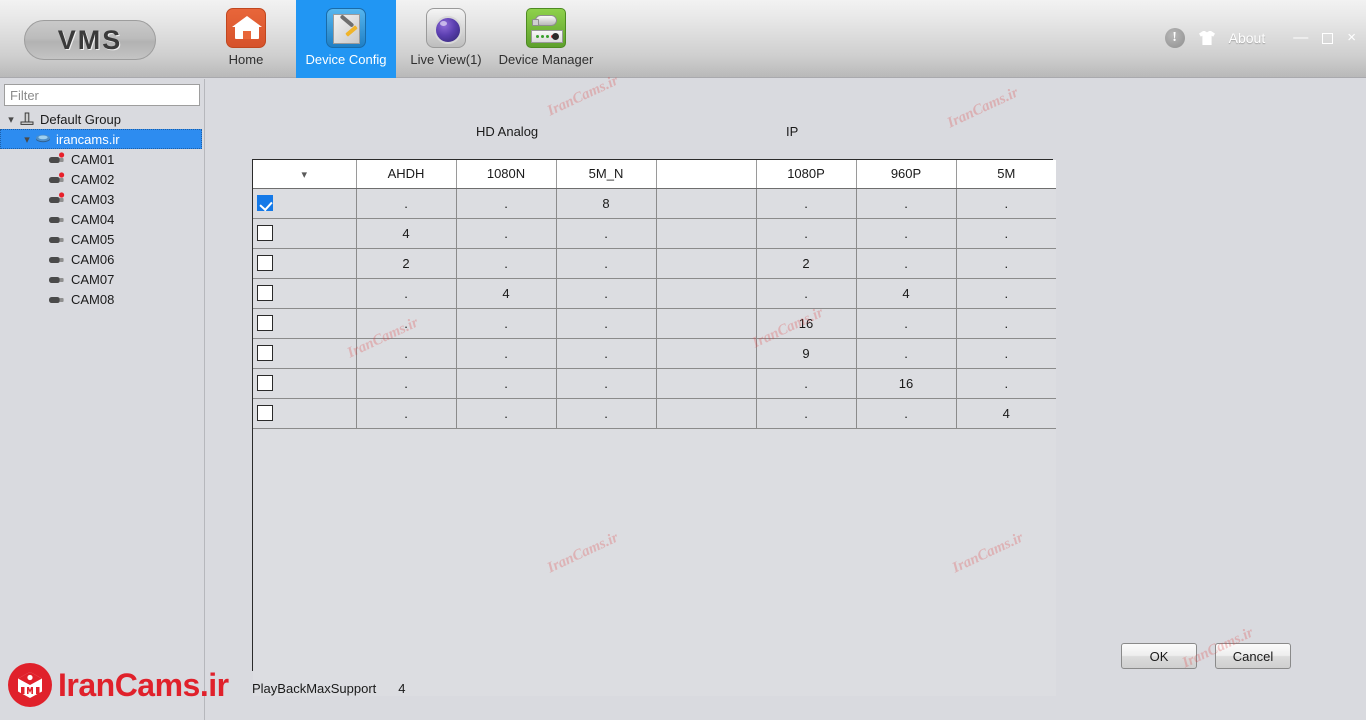 This screenshot has height=720, width=1366. I want to click on cell-1080p: 9, so click(806, 353).